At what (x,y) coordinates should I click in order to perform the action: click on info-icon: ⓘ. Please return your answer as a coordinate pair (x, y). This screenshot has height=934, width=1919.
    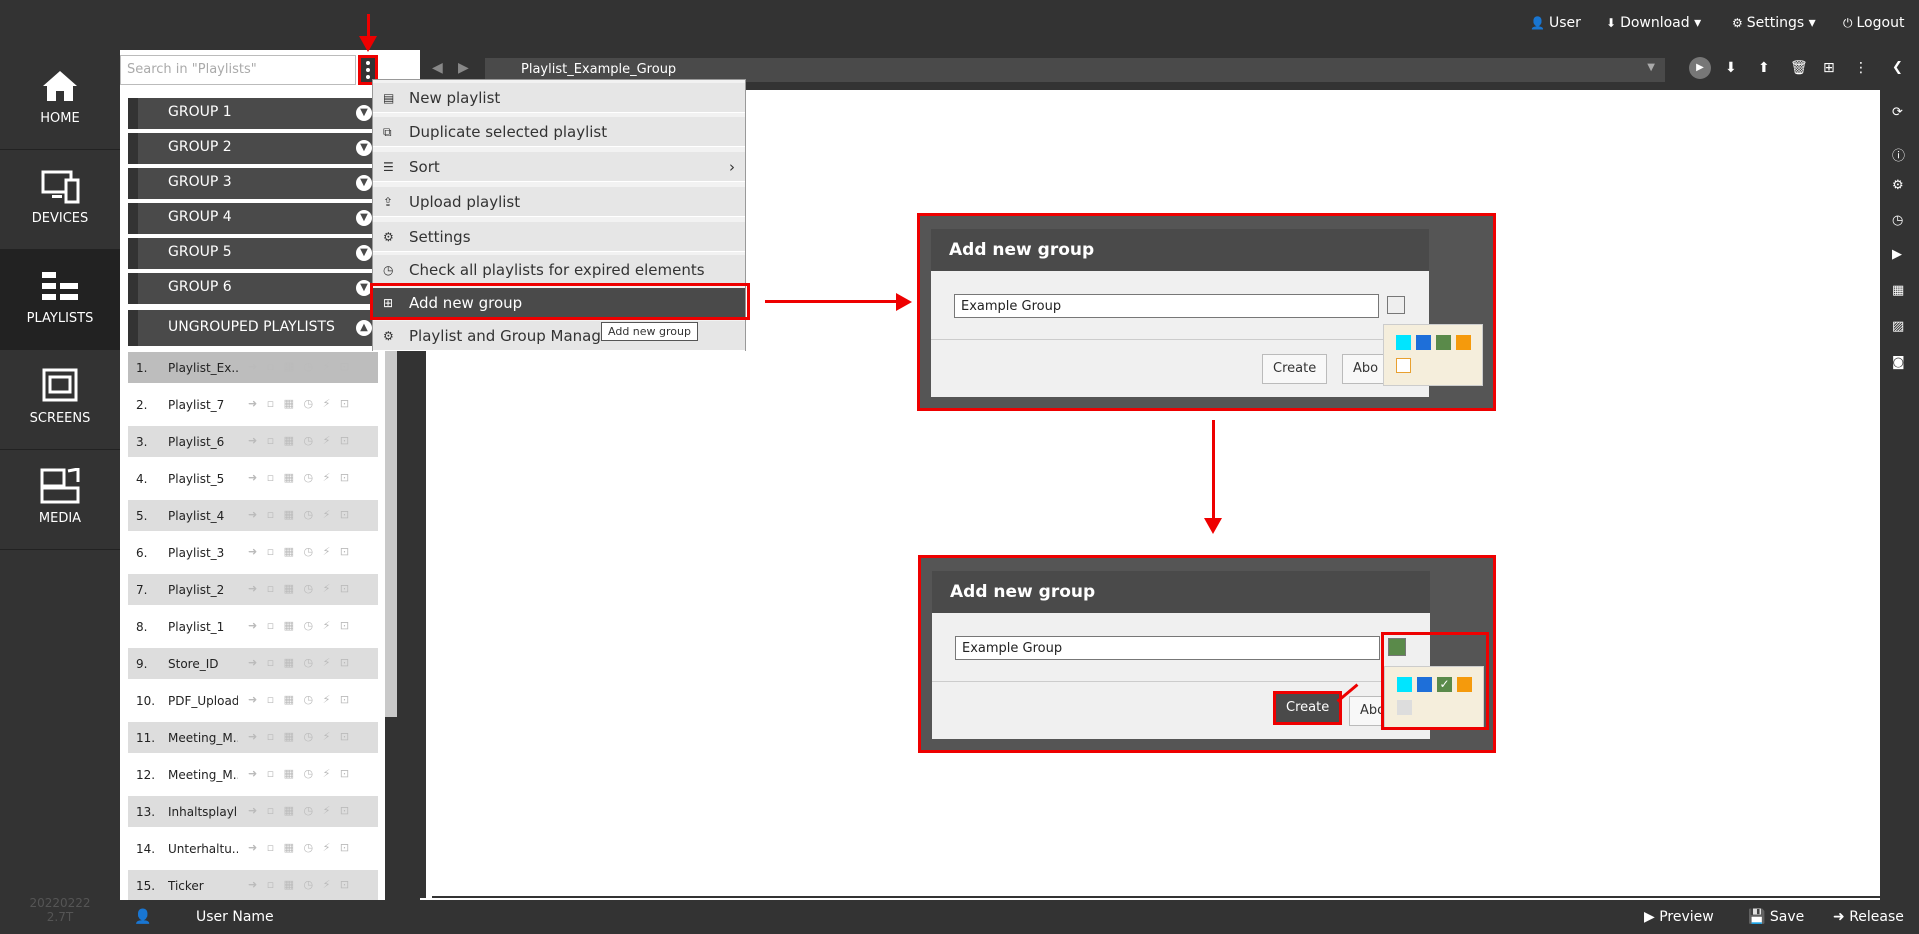
    Looking at the image, I should click on (1898, 154).